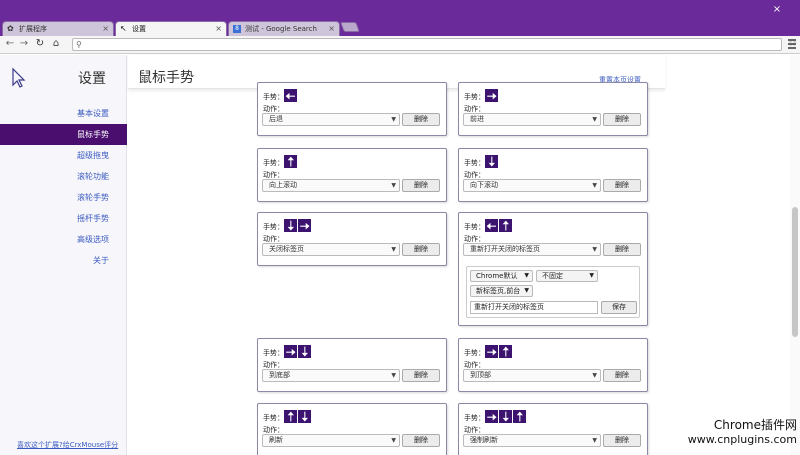 The height and width of the screenshot is (455, 800). Describe the element at coordinates (400, 10) in the screenshot. I see `title-bar: ×` at that location.